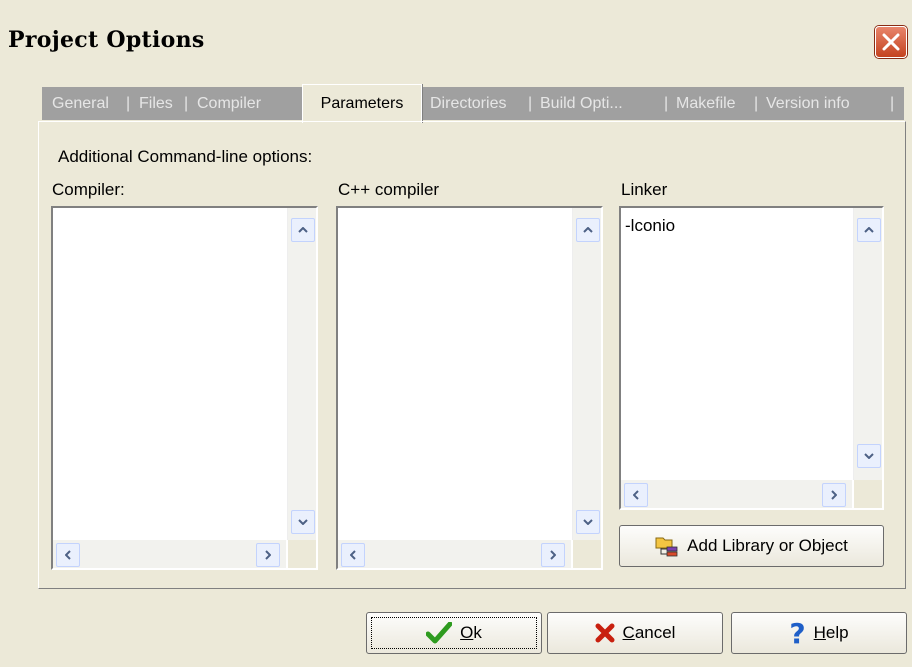 Image resolution: width=912 pixels, height=667 pixels. Describe the element at coordinates (797, 633) in the screenshot. I see `question-icon: ?` at that location.